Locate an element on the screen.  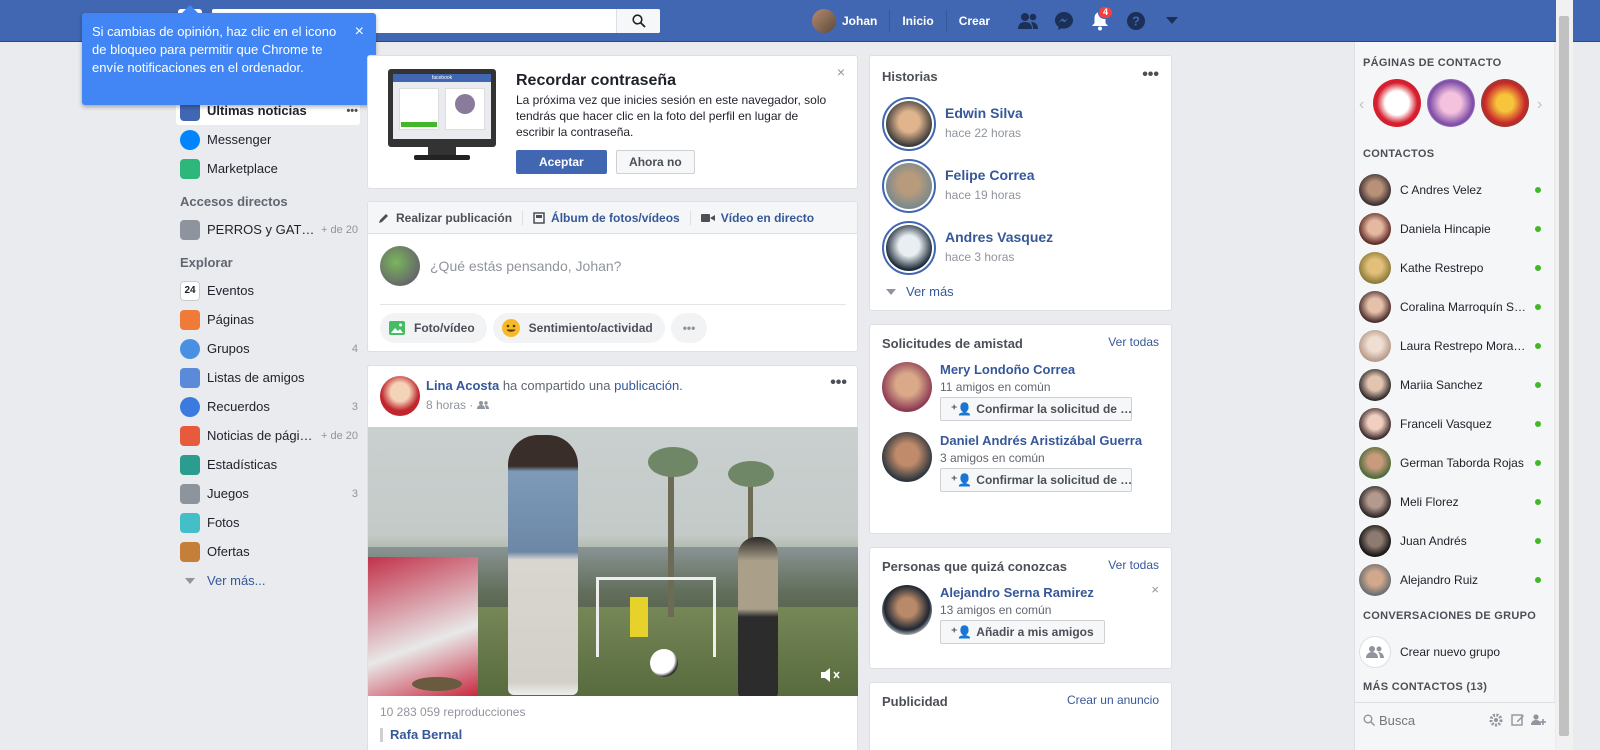
notifications-button: 4 is located at coordinates (1100, 20).